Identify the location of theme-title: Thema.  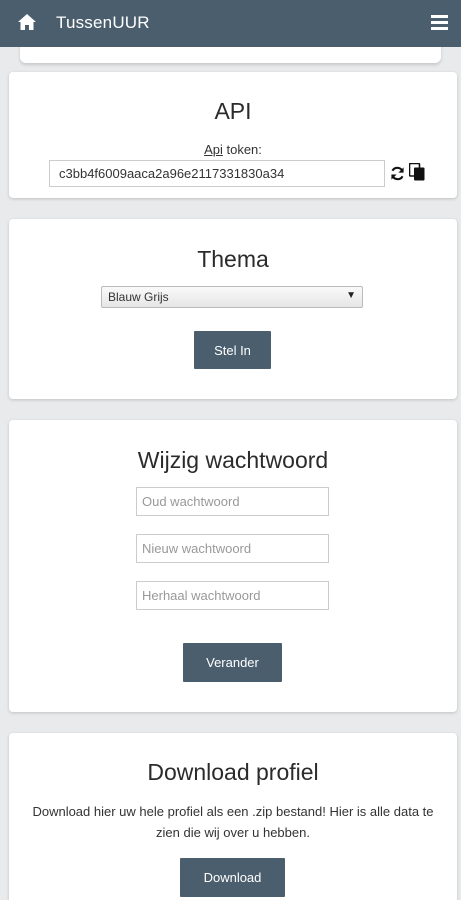
(233, 259).